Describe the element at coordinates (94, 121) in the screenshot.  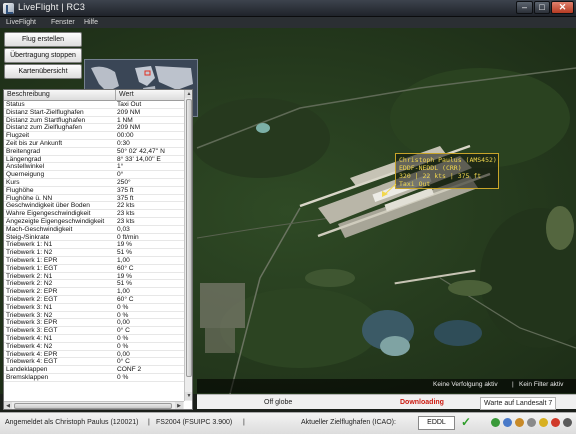
I see `table-row: Distanz zum Startflughafen 1 NM` at that location.